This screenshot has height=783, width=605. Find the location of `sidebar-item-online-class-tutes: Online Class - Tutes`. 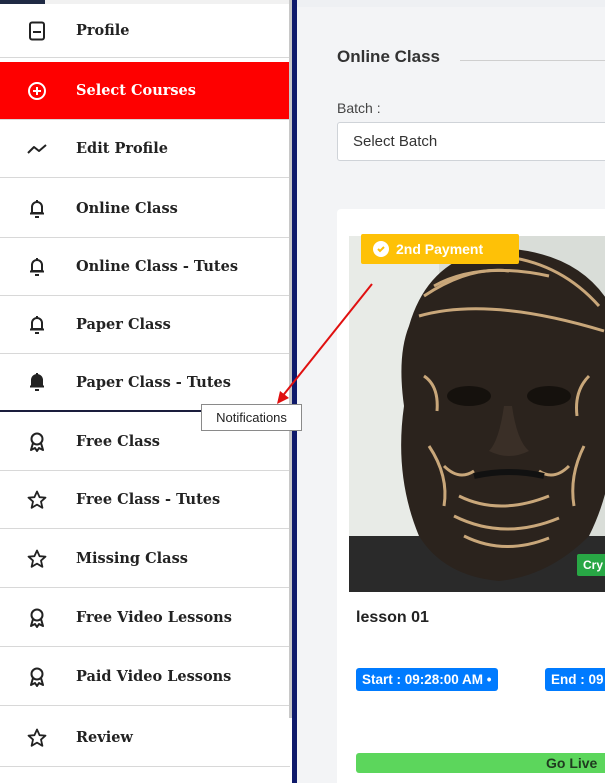

sidebar-item-online-class-tutes: Online Class - Tutes is located at coordinates (145, 267).